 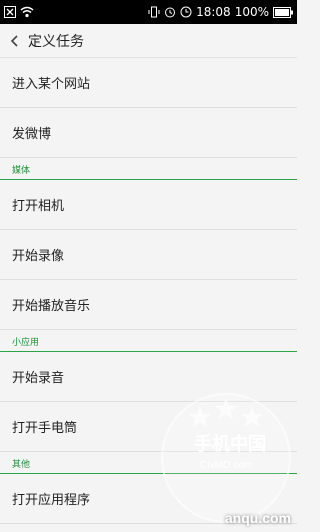 What do you see at coordinates (148, 305) in the screenshot?
I see `list-item-play-music: 开始播放音乐` at bounding box center [148, 305].